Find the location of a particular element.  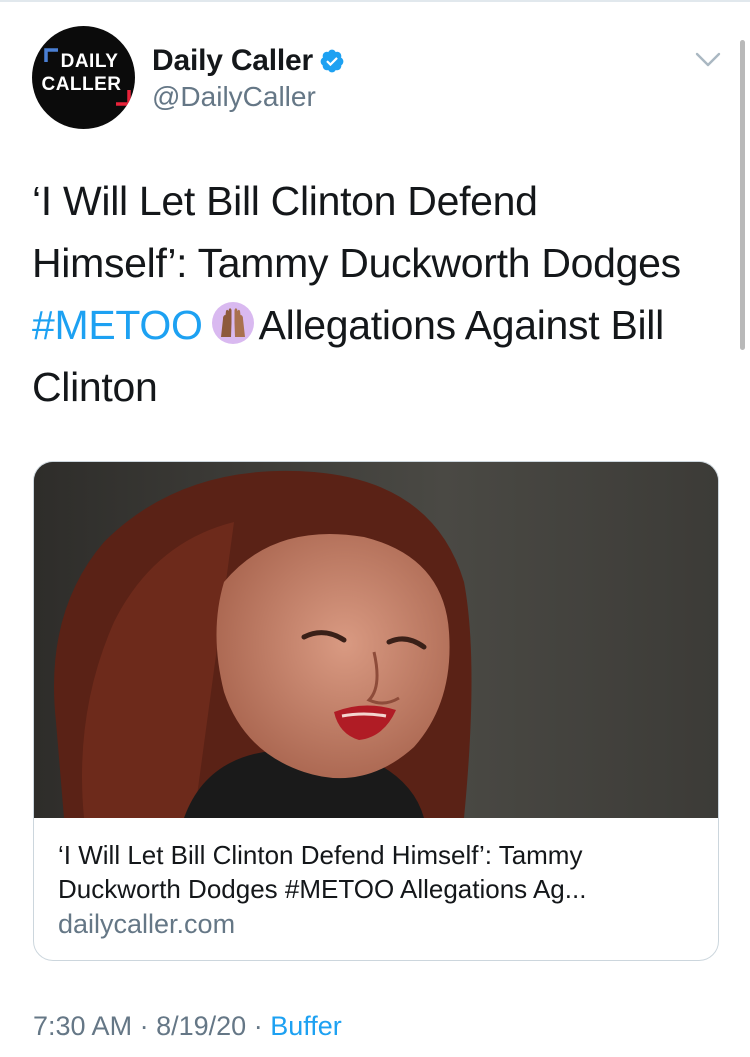

avatar: DAILY CALLER is located at coordinates (83, 77).